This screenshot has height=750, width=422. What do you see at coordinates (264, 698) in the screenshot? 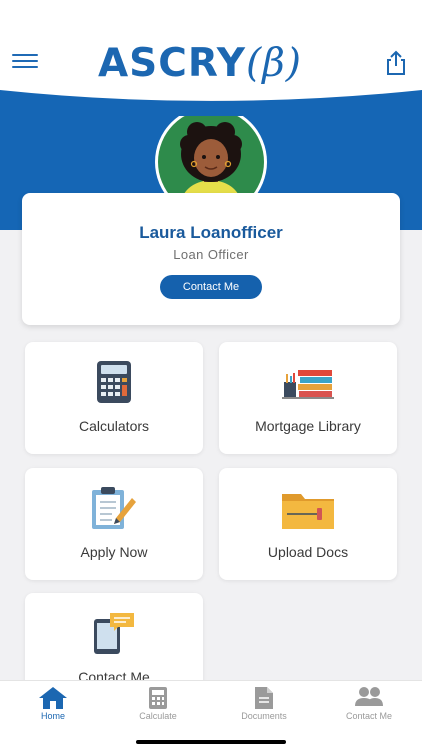
I see `document-icon` at bounding box center [264, 698].